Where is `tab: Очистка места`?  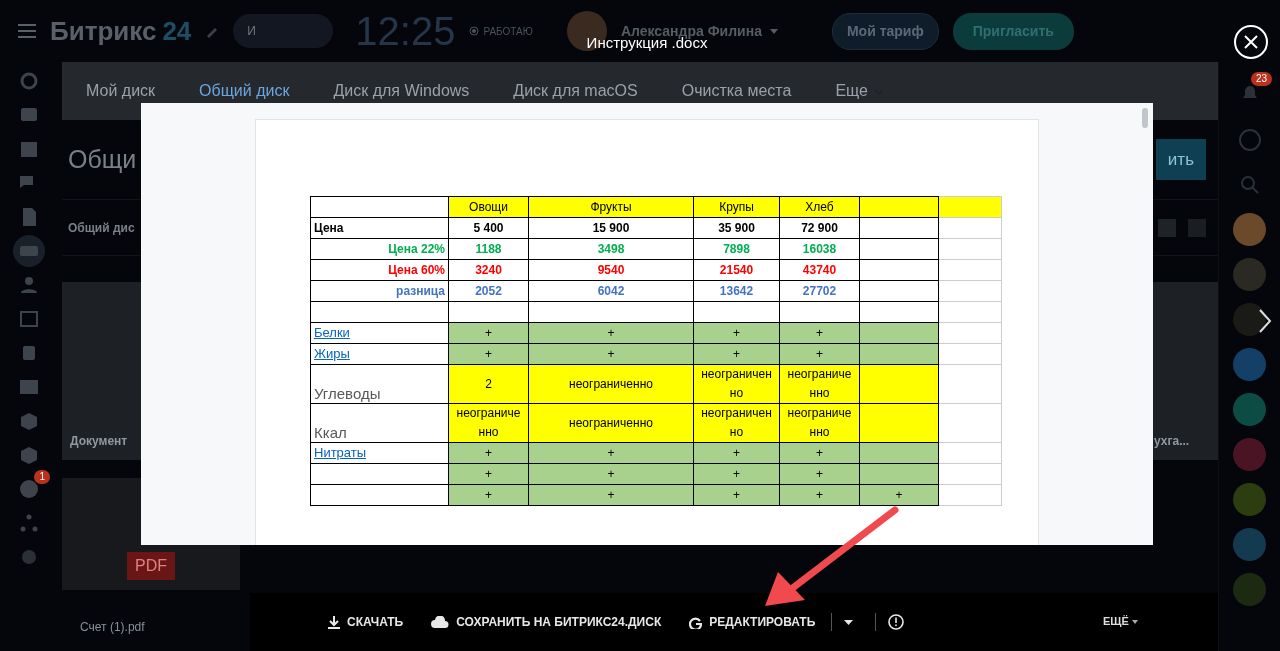 tab: Очистка места is located at coordinates (736, 91).